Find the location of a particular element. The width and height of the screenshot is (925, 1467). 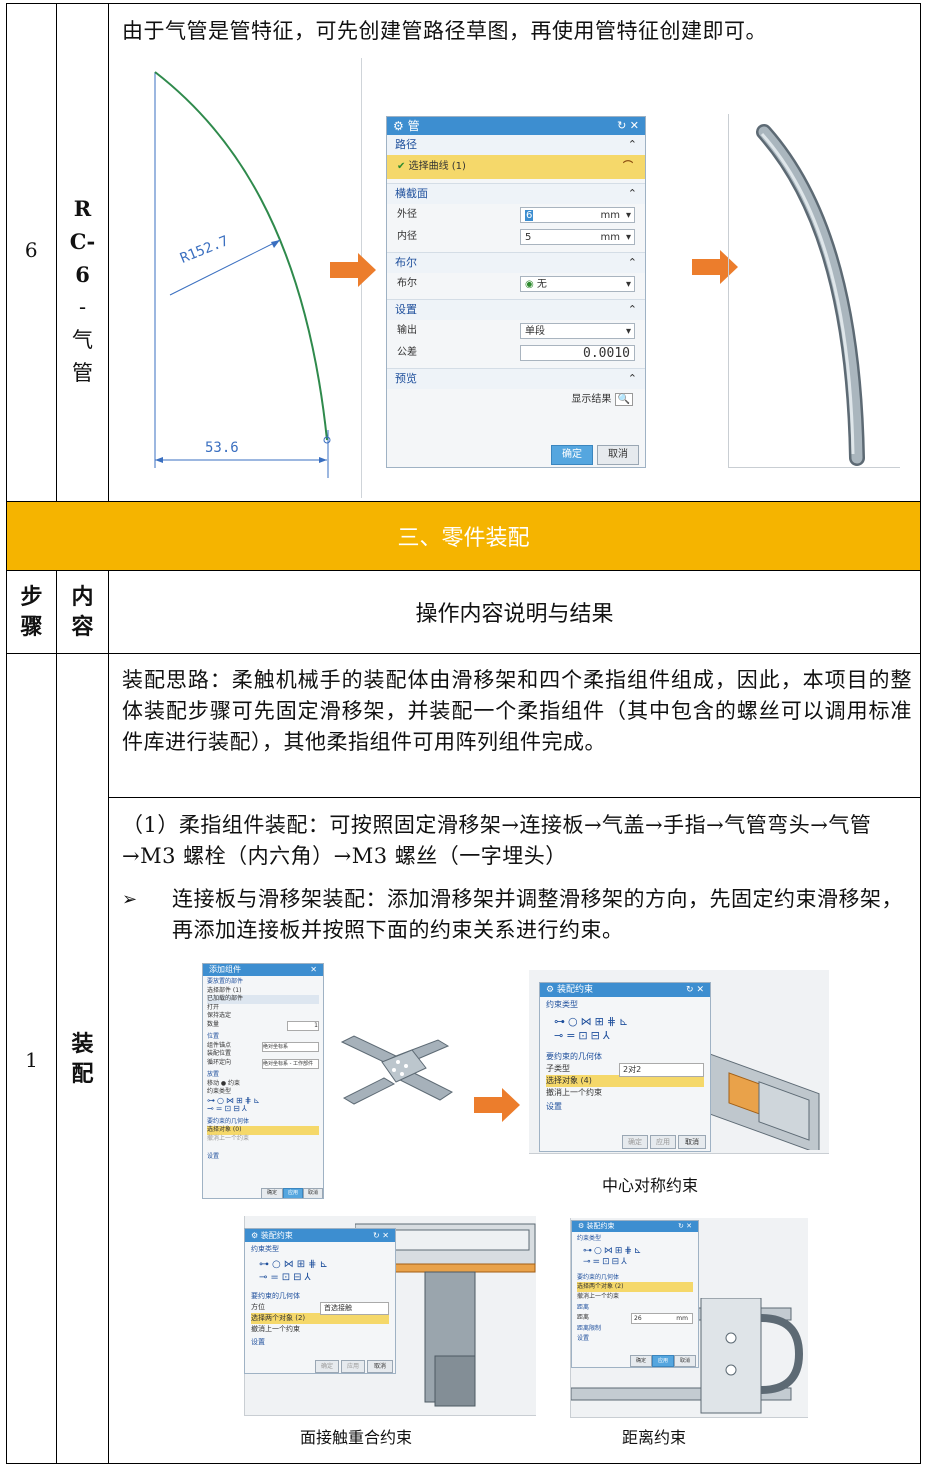

select-curve-label: 选择曲线 (1) is located at coordinates (437, 166).